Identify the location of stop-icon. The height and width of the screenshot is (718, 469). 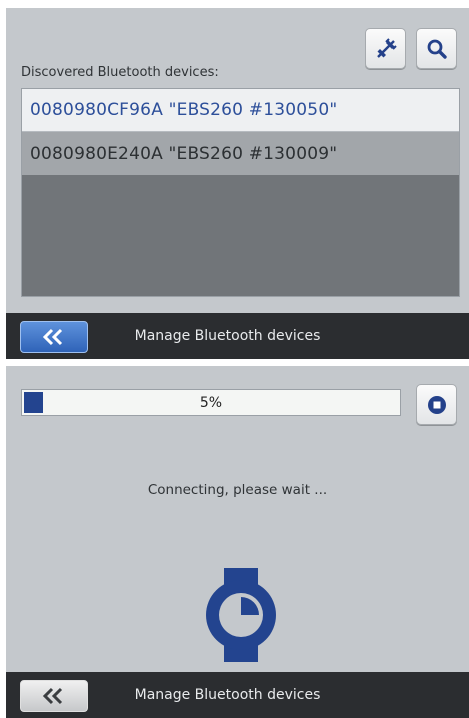
(436, 404).